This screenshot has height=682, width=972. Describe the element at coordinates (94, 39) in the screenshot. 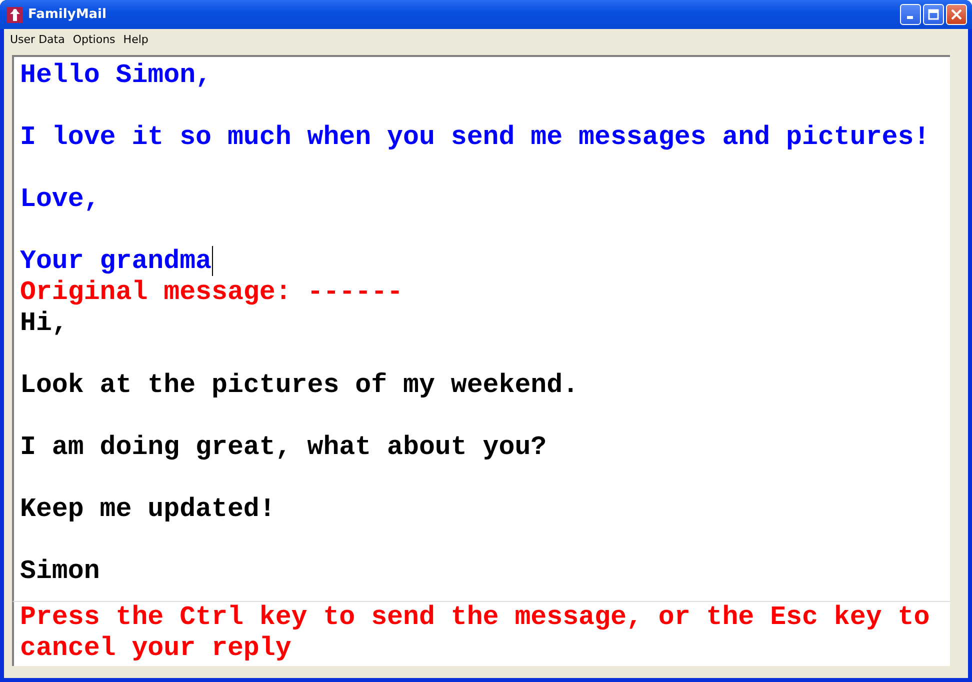

I see `menu-item: Options` at that location.